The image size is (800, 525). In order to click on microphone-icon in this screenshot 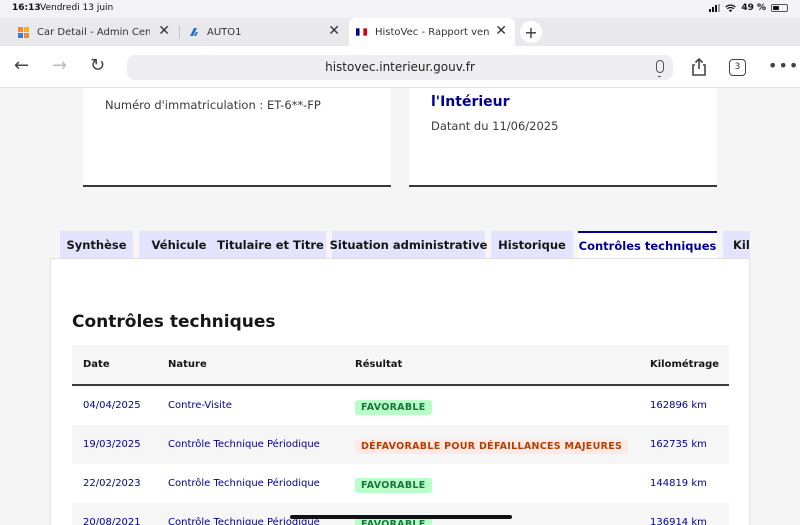, I will do `click(660, 68)`.